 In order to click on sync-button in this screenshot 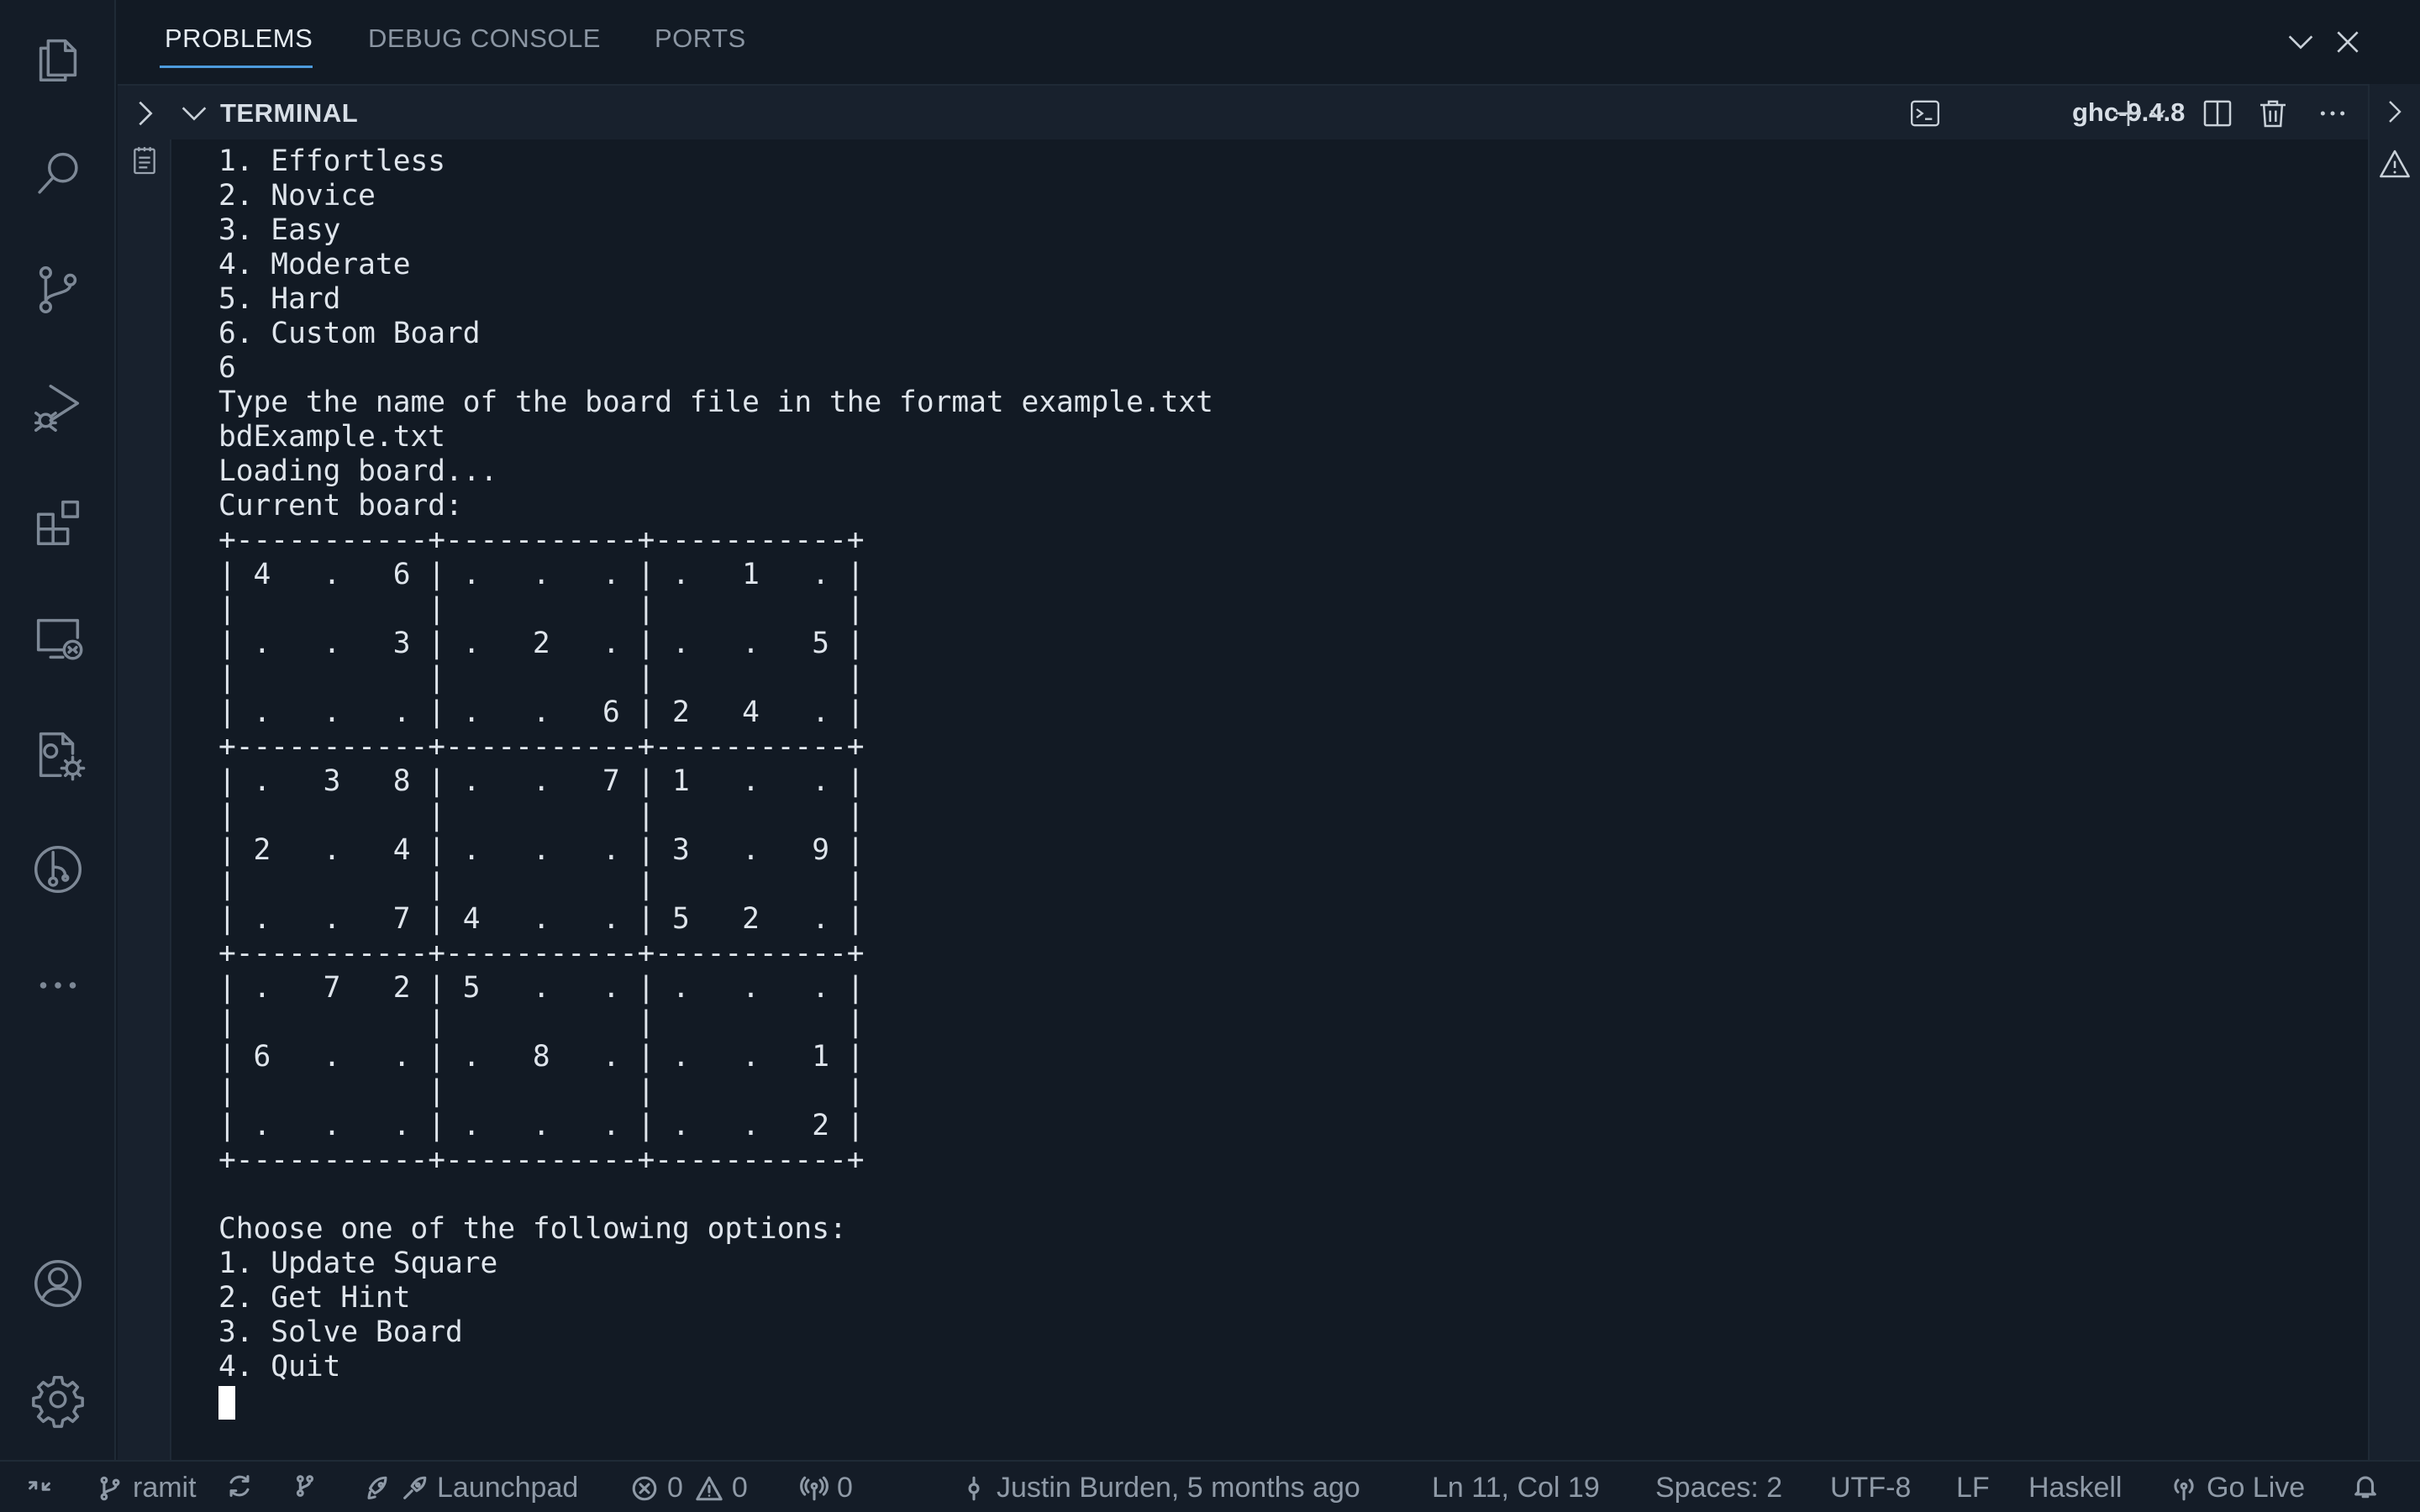, I will do `click(243, 1486)`.